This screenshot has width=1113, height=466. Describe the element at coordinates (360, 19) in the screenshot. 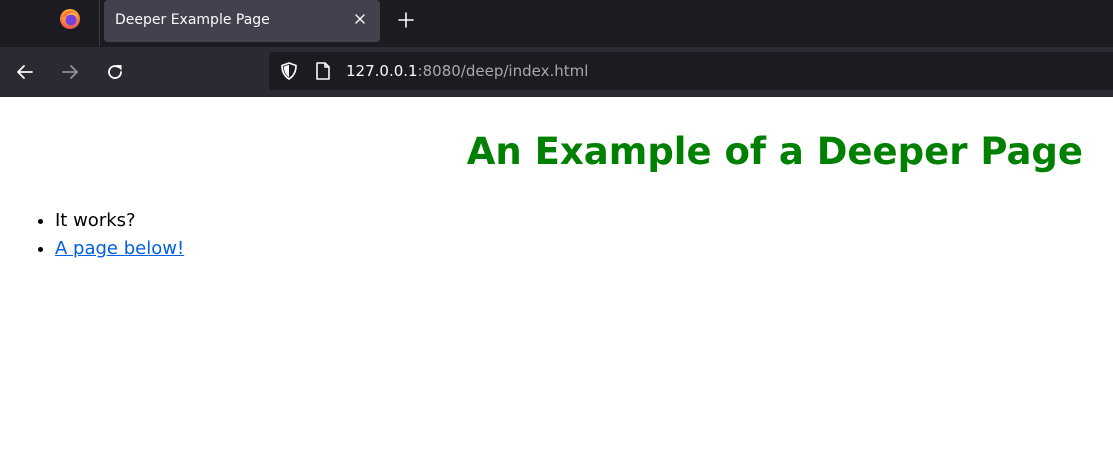

I see `close-icon` at that location.